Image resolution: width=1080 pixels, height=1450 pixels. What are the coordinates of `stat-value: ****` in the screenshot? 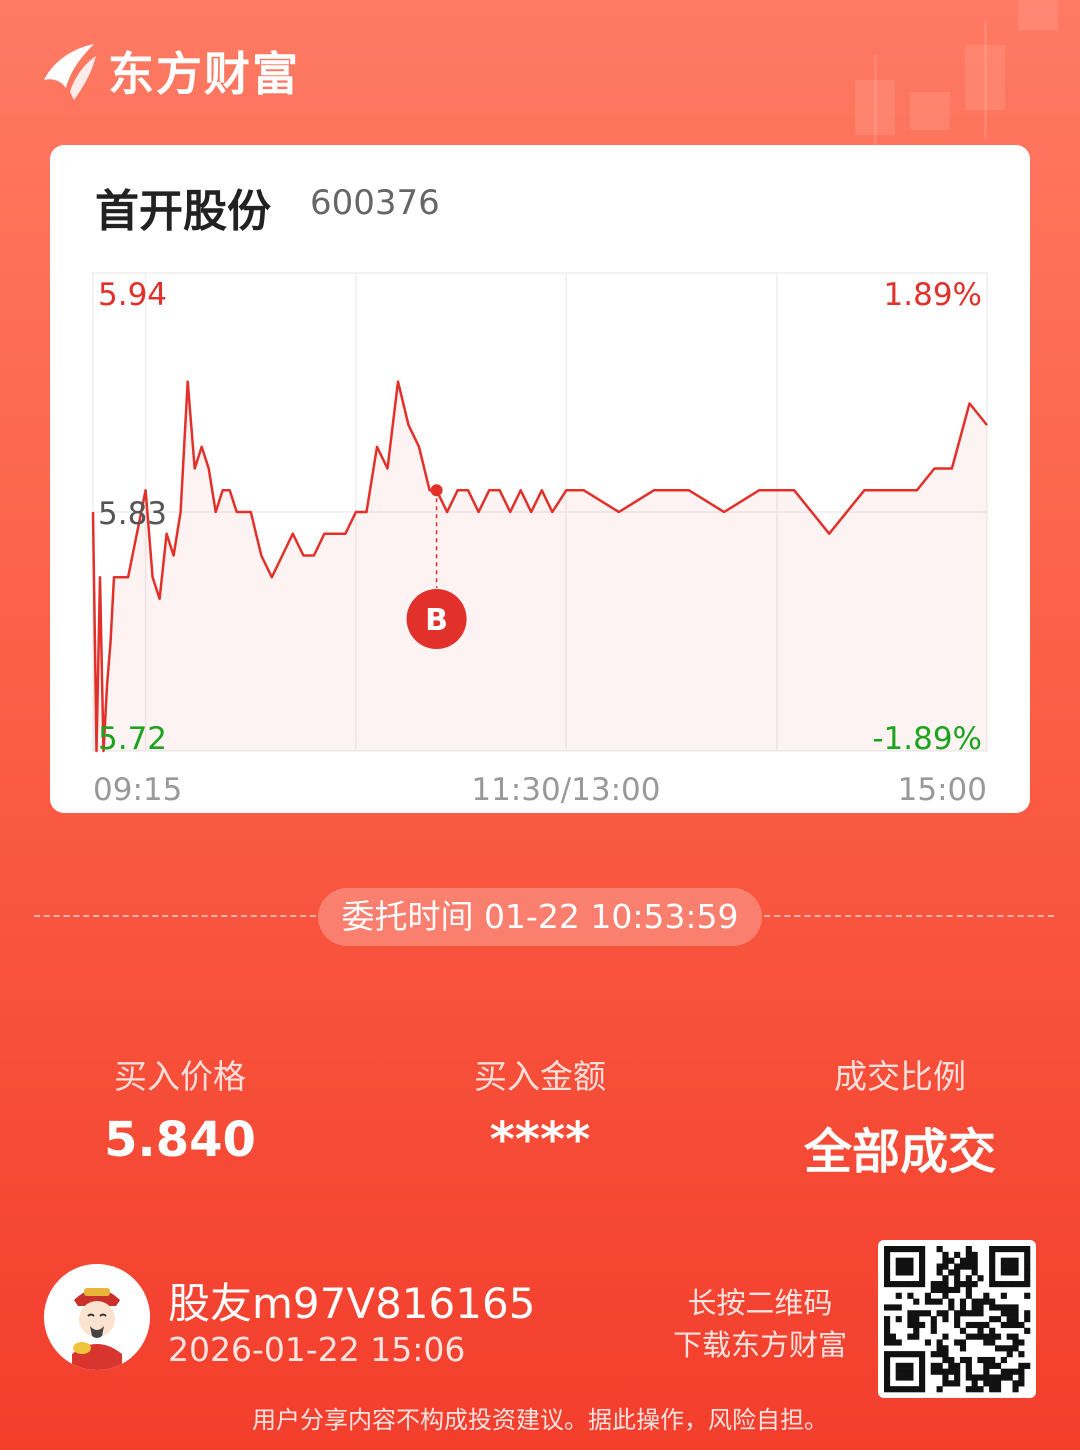 It's located at (540, 1140).